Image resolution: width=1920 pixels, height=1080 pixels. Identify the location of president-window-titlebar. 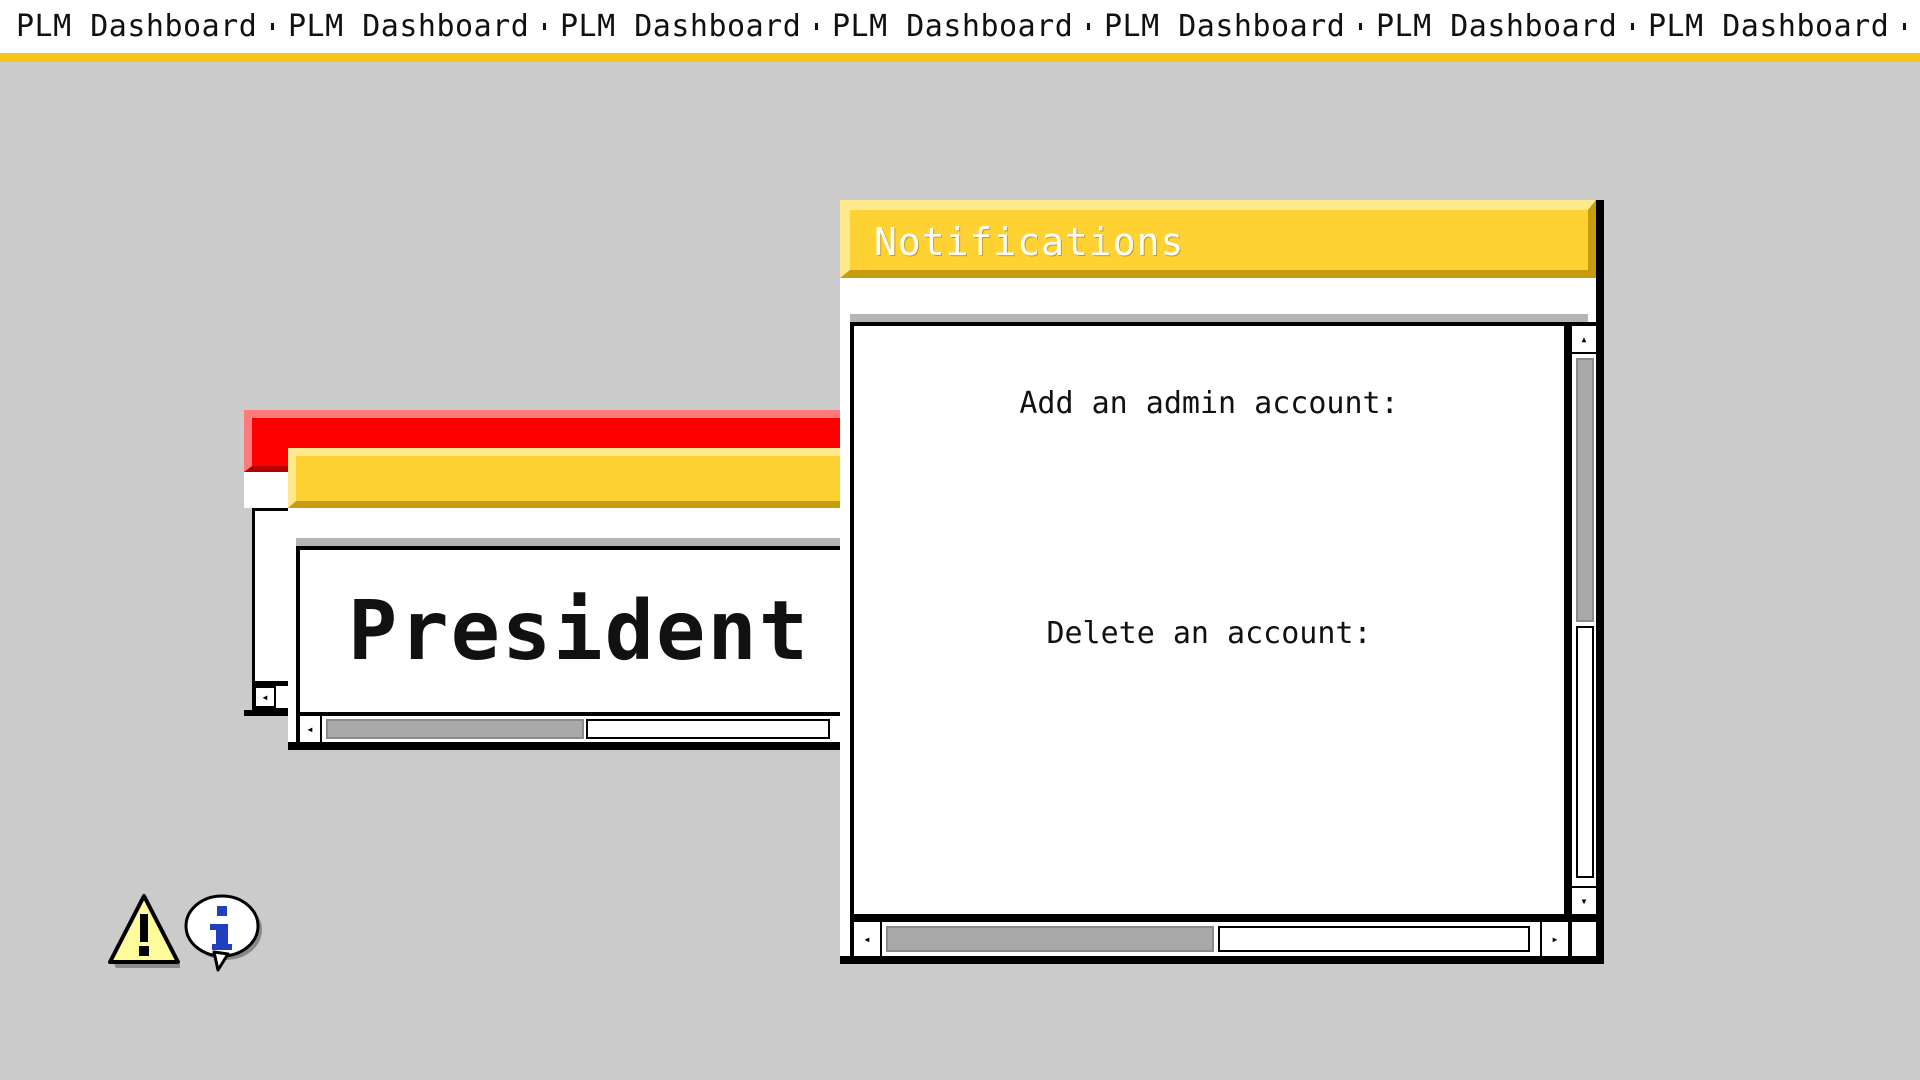
(586, 478).